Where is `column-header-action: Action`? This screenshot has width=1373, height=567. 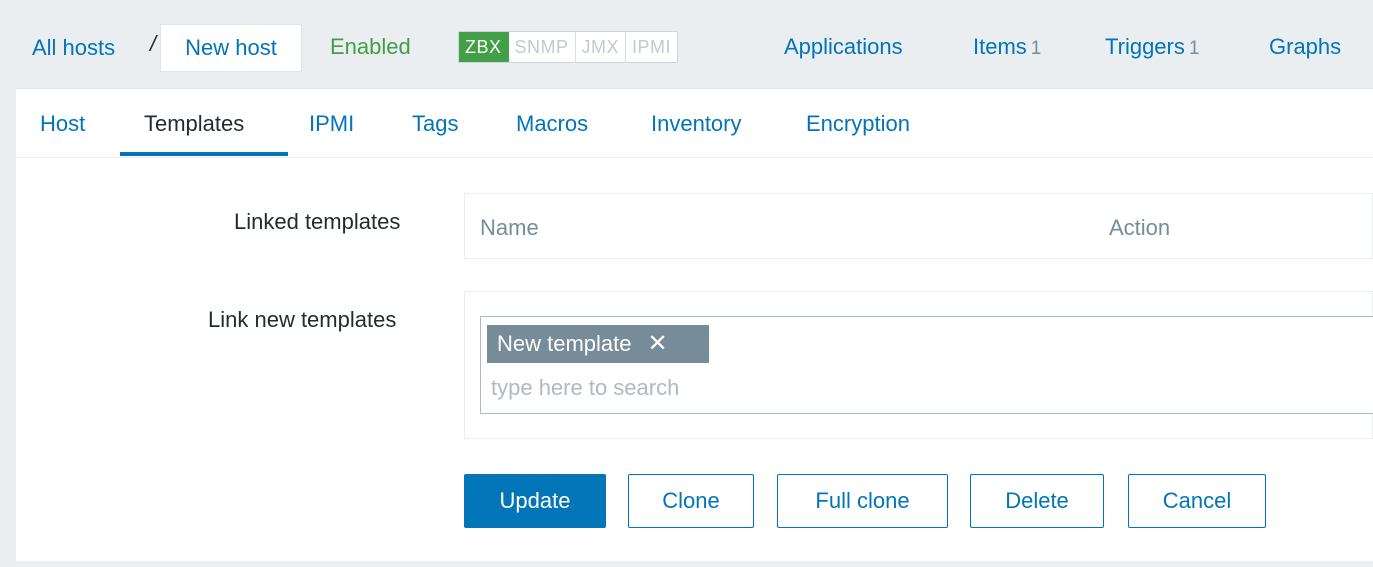 column-header-action: Action is located at coordinates (1140, 227).